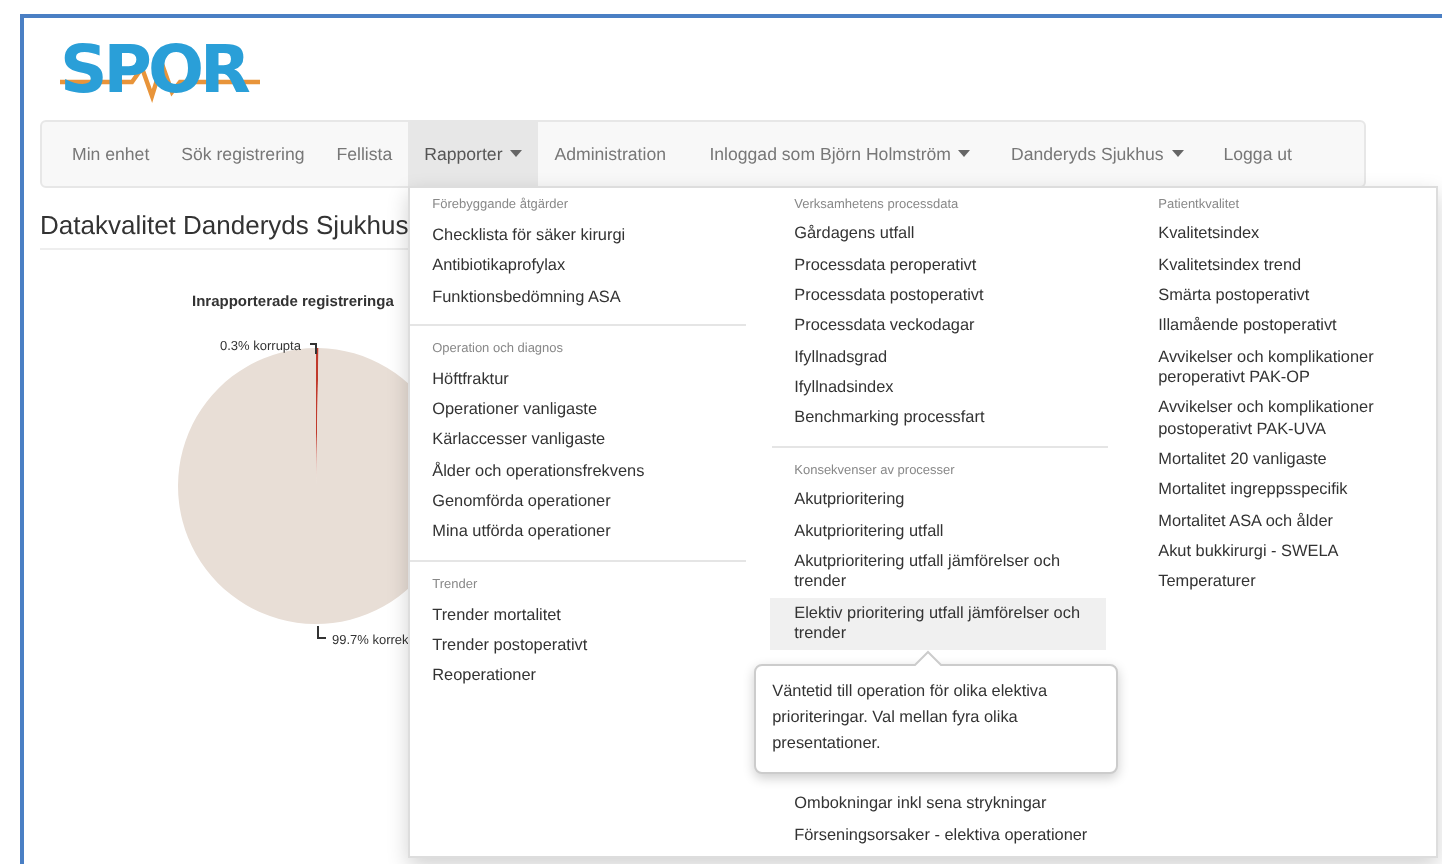  What do you see at coordinates (473, 154) in the screenshot?
I see `nav-item: Rapporter` at bounding box center [473, 154].